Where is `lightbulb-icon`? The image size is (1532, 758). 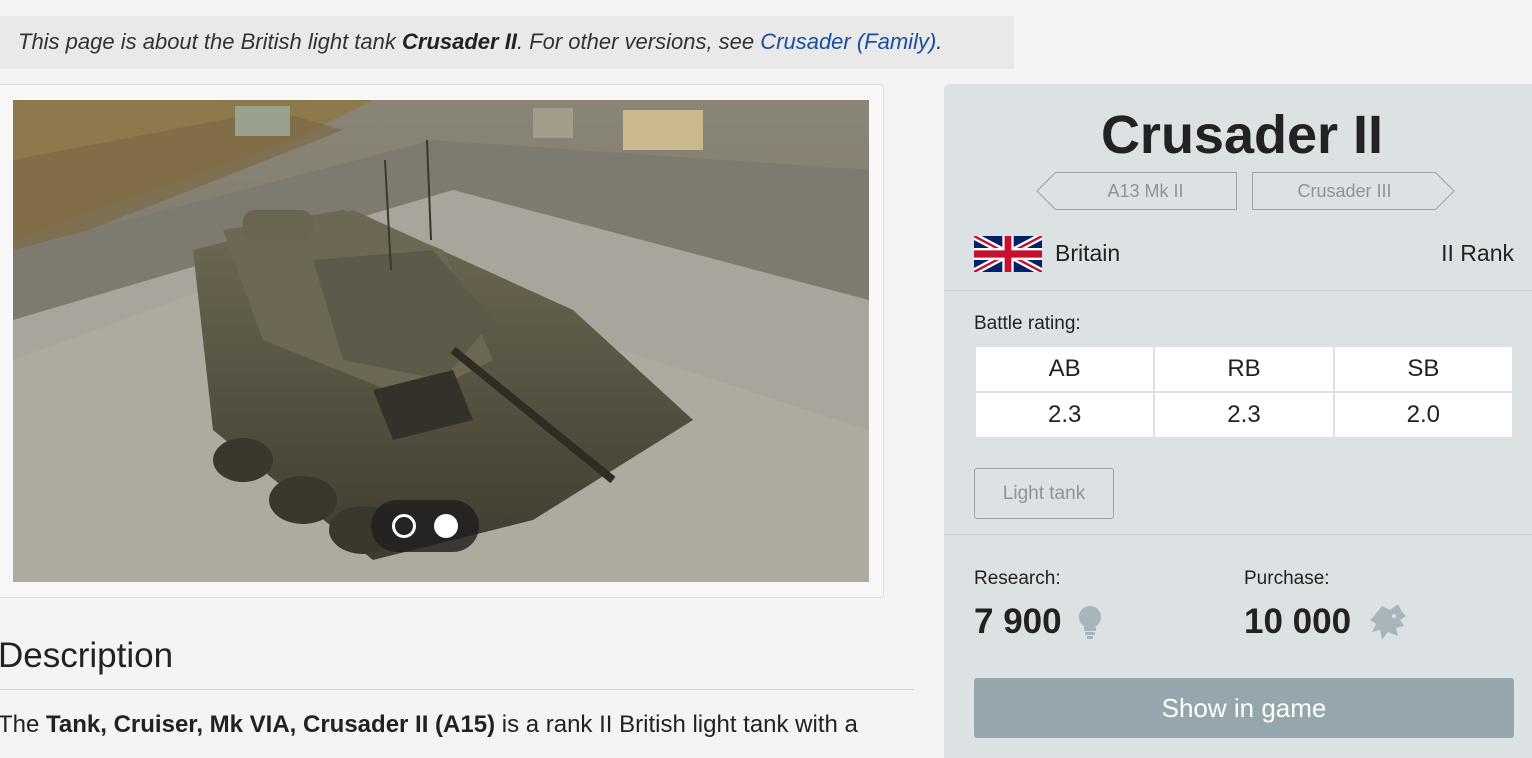 lightbulb-icon is located at coordinates (1090, 622).